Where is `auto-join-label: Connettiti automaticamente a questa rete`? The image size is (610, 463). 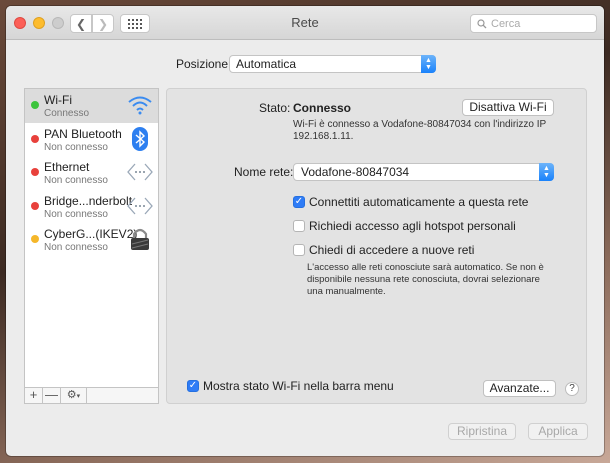 auto-join-label: Connettiti automaticamente a questa rete is located at coordinates (419, 202).